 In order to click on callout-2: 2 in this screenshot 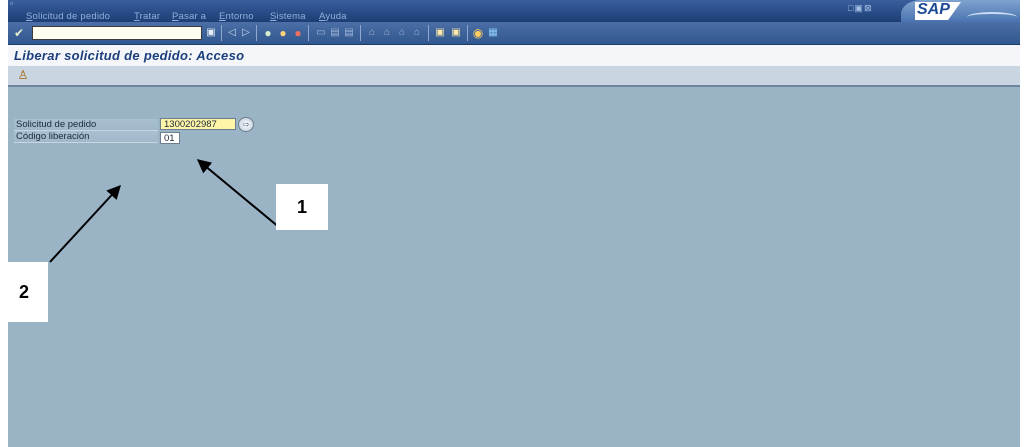, I will do `click(24, 292)`.